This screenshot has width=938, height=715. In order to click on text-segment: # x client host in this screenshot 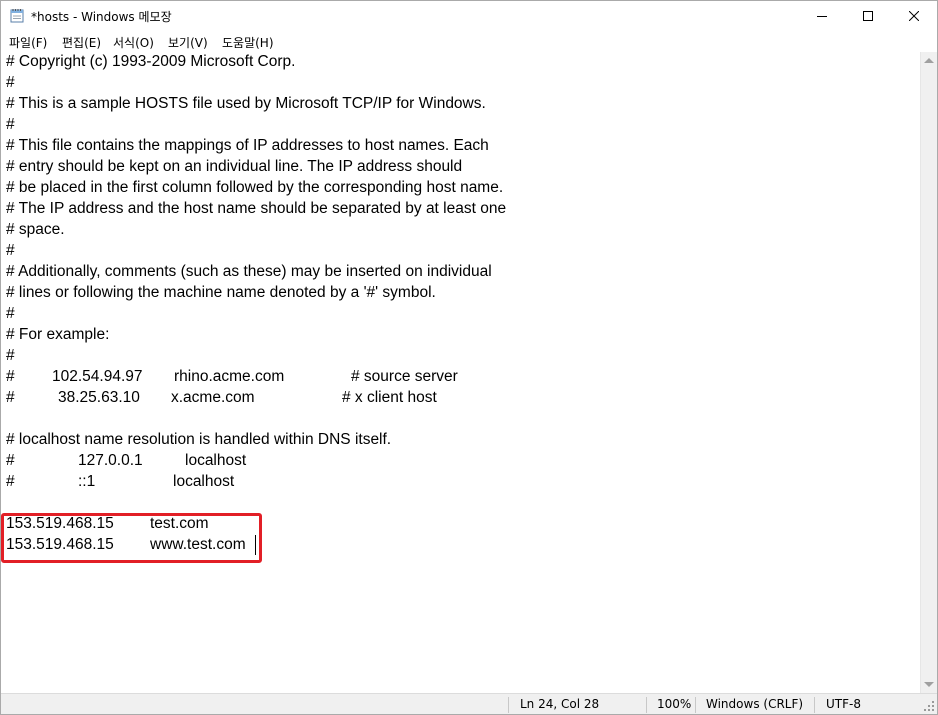, I will do `click(389, 397)`.